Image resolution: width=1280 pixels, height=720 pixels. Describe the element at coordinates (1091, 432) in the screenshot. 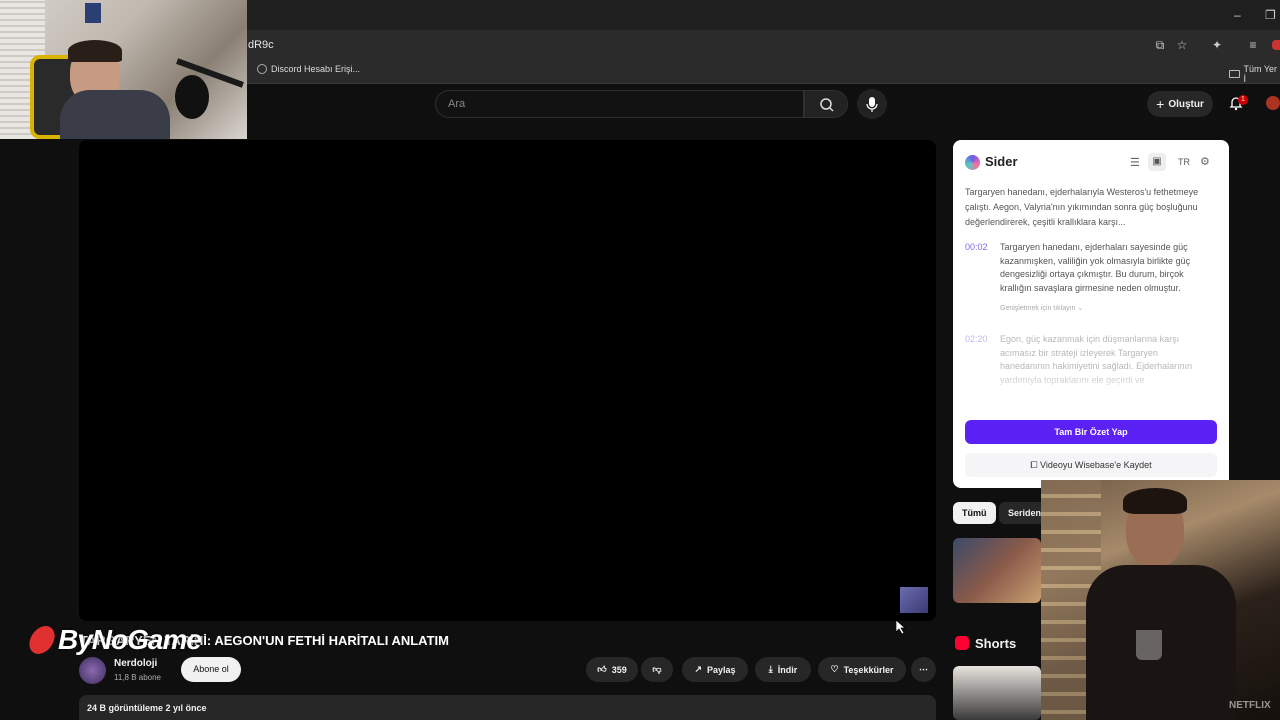

I see `full-summary-button: Tam Bir Özet Yap` at that location.